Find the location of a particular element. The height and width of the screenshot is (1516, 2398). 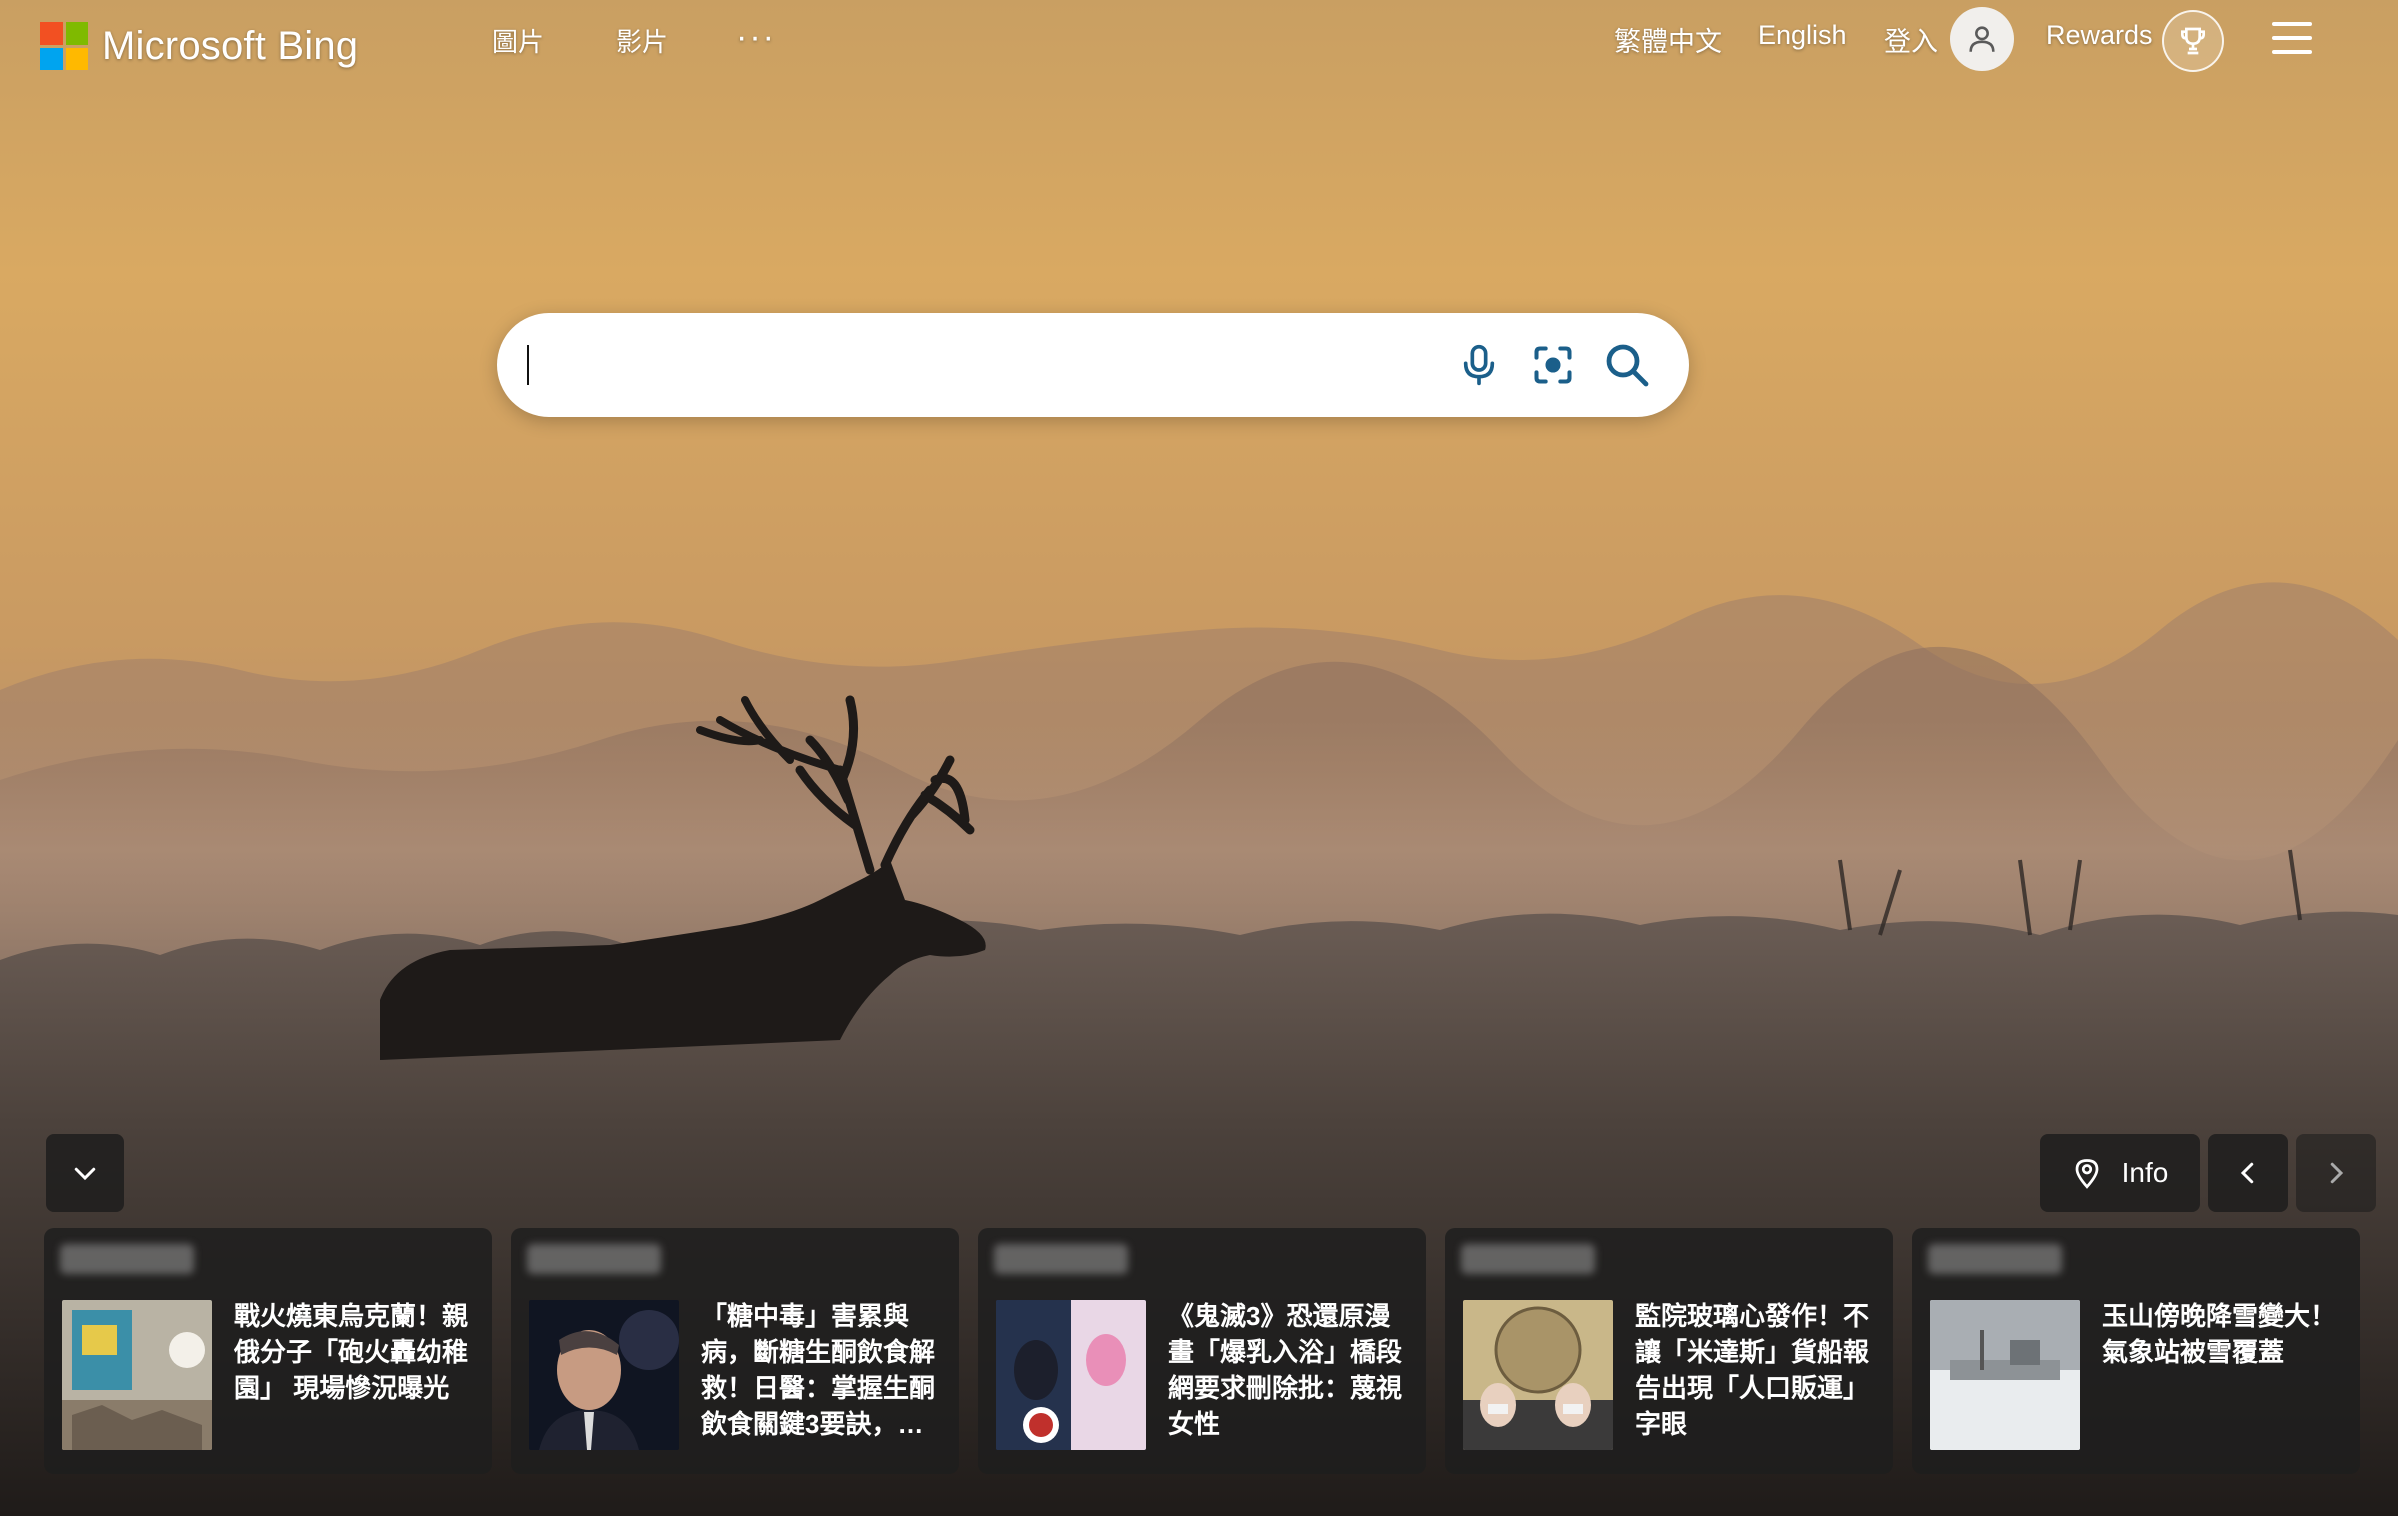

microphone-icon is located at coordinates (1479, 365).